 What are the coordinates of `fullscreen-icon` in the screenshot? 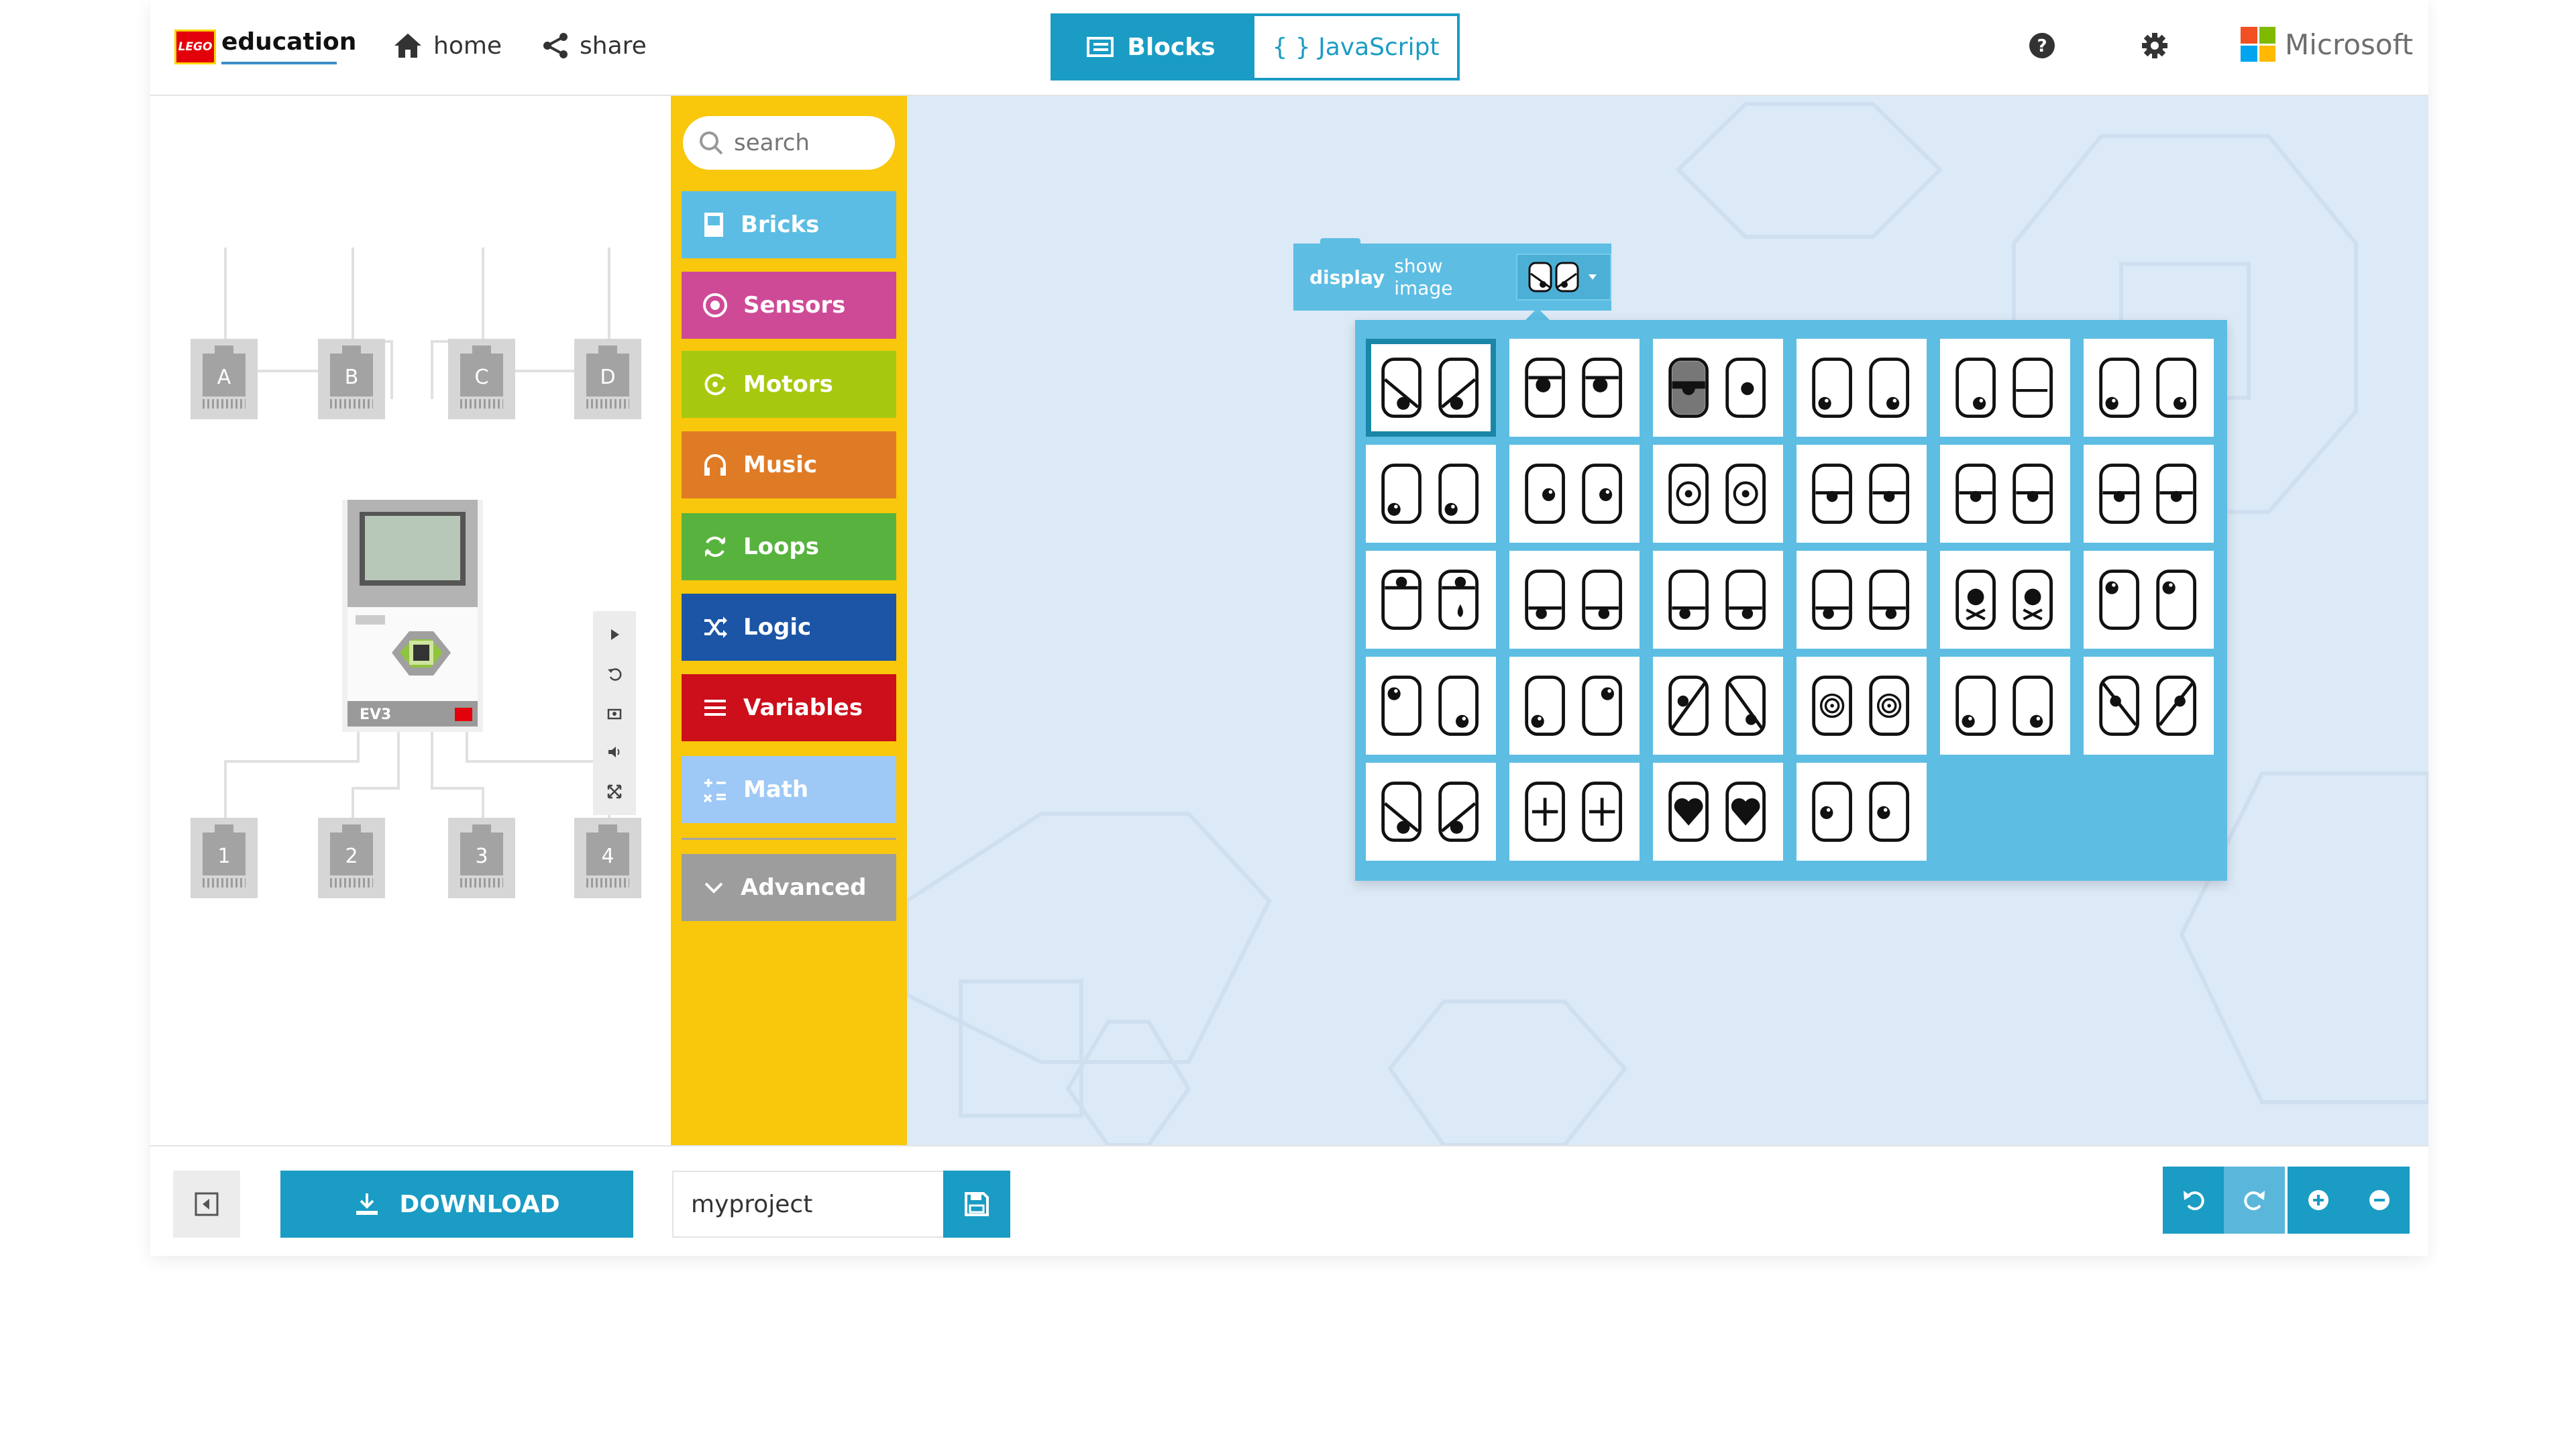 It's located at (614, 792).